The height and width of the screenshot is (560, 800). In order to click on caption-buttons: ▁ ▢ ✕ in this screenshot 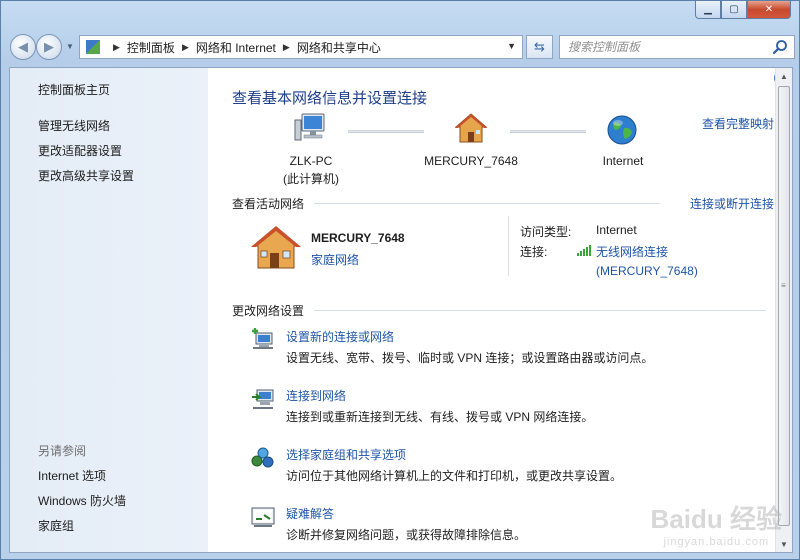, I will do `click(743, 10)`.